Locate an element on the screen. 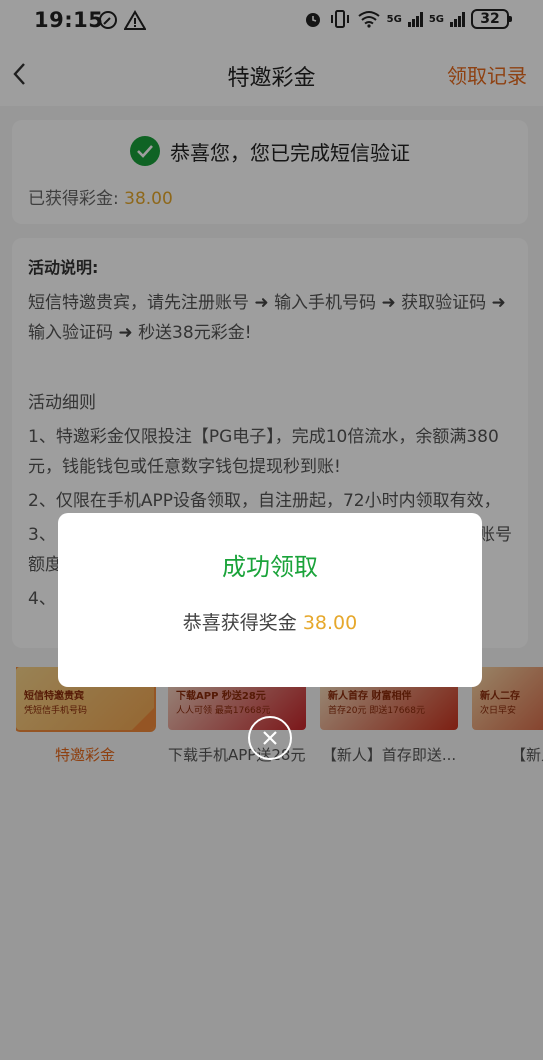 The width and height of the screenshot is (543, 1060). dialog-message-prefix: 恭喜获得奖金 is located at coordinates (242, 623).